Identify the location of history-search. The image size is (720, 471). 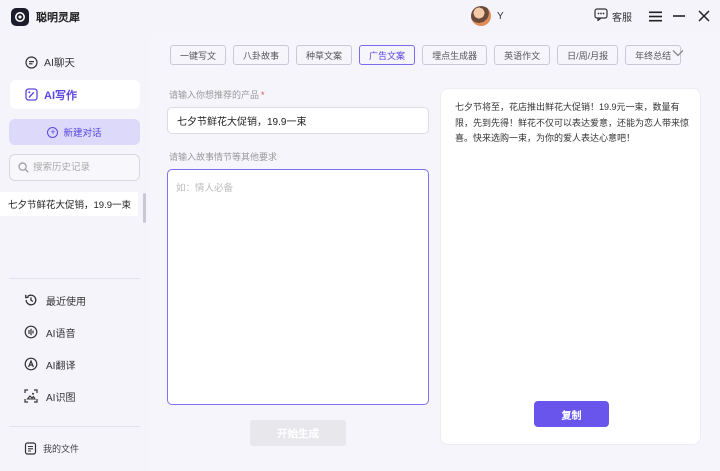
(74, 167).